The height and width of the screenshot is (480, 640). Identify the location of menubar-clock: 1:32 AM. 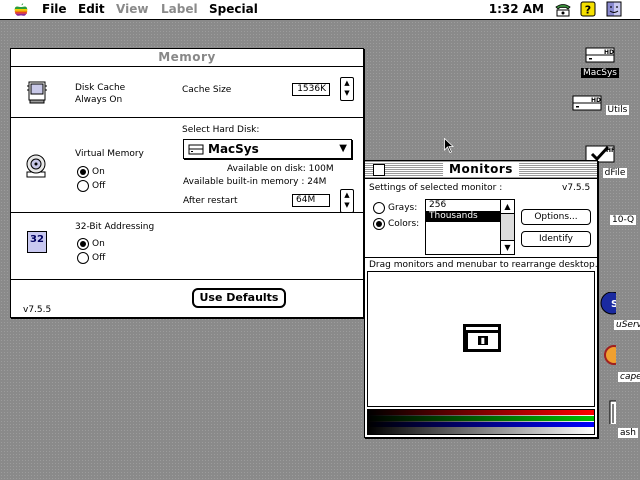
(516, 9).